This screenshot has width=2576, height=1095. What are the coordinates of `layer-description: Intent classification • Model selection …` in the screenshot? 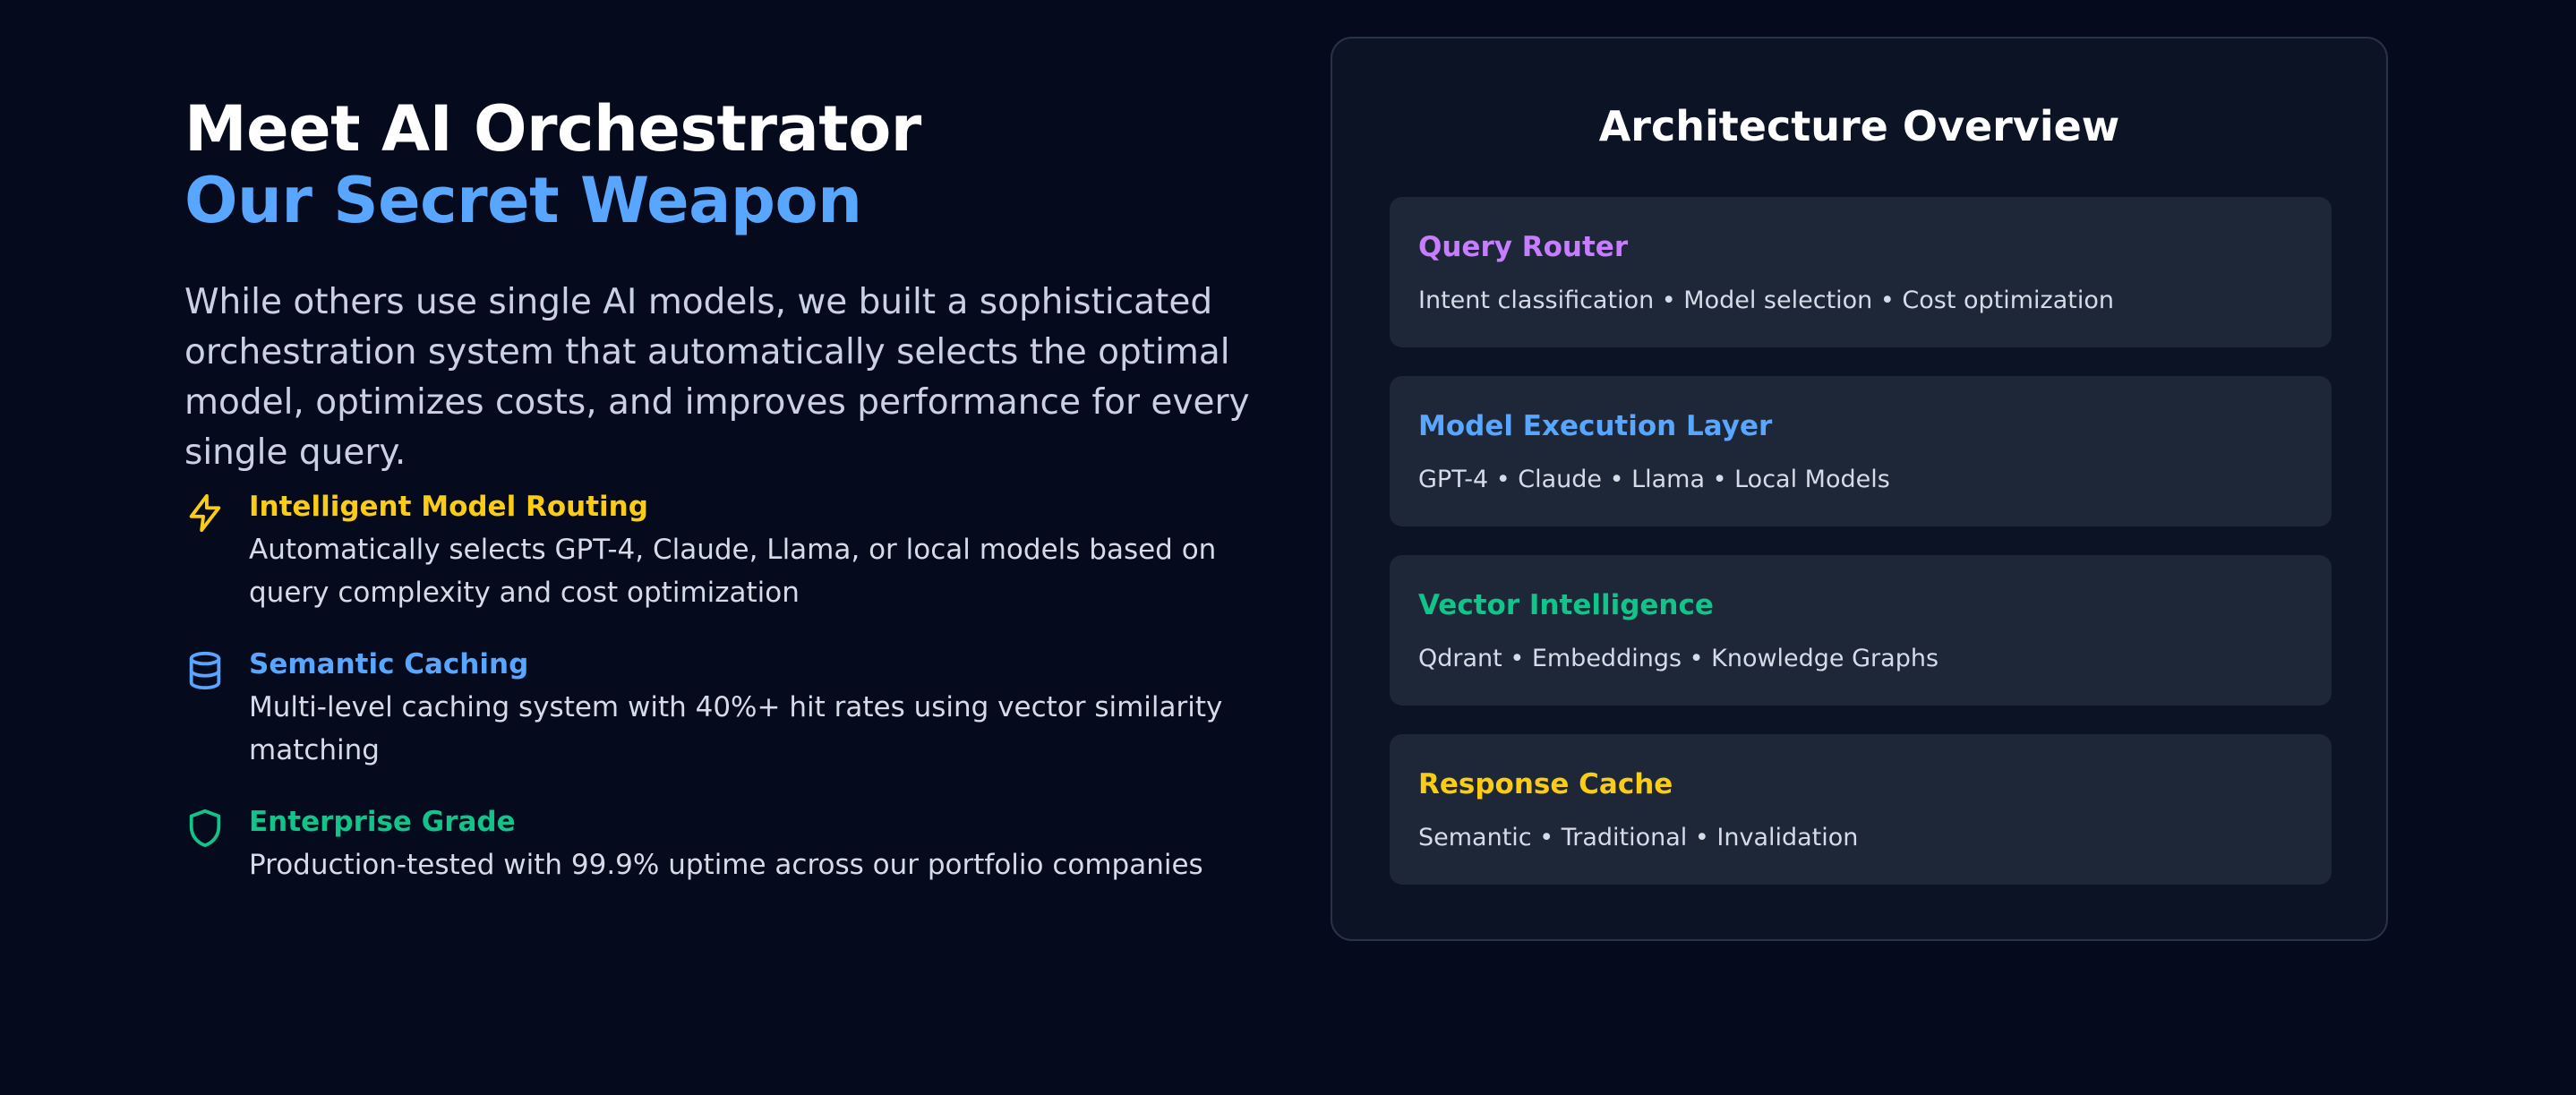 It's located at (1766, 301).